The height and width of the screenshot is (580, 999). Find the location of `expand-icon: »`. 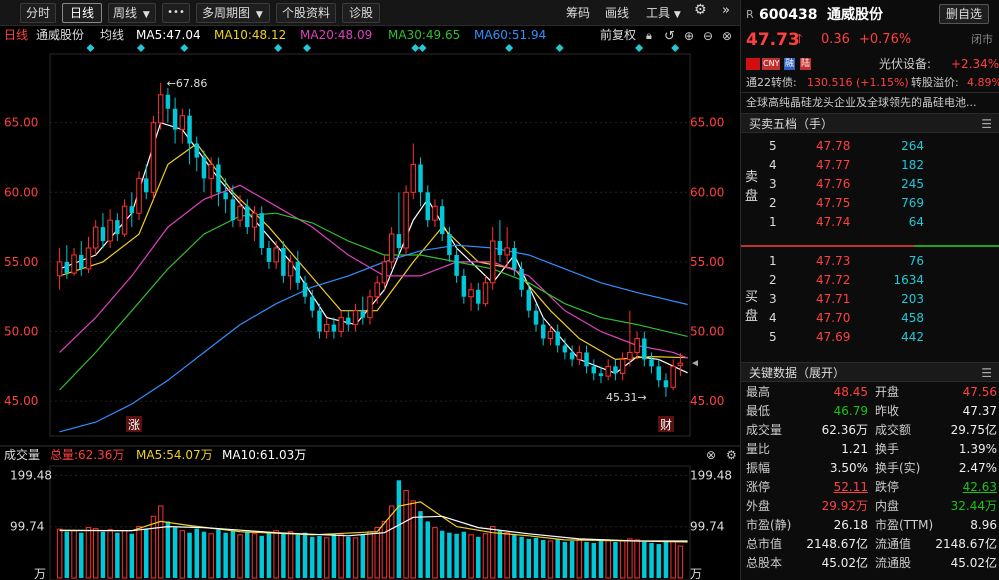

expand-icon: » is located at coordinates (726, 10).